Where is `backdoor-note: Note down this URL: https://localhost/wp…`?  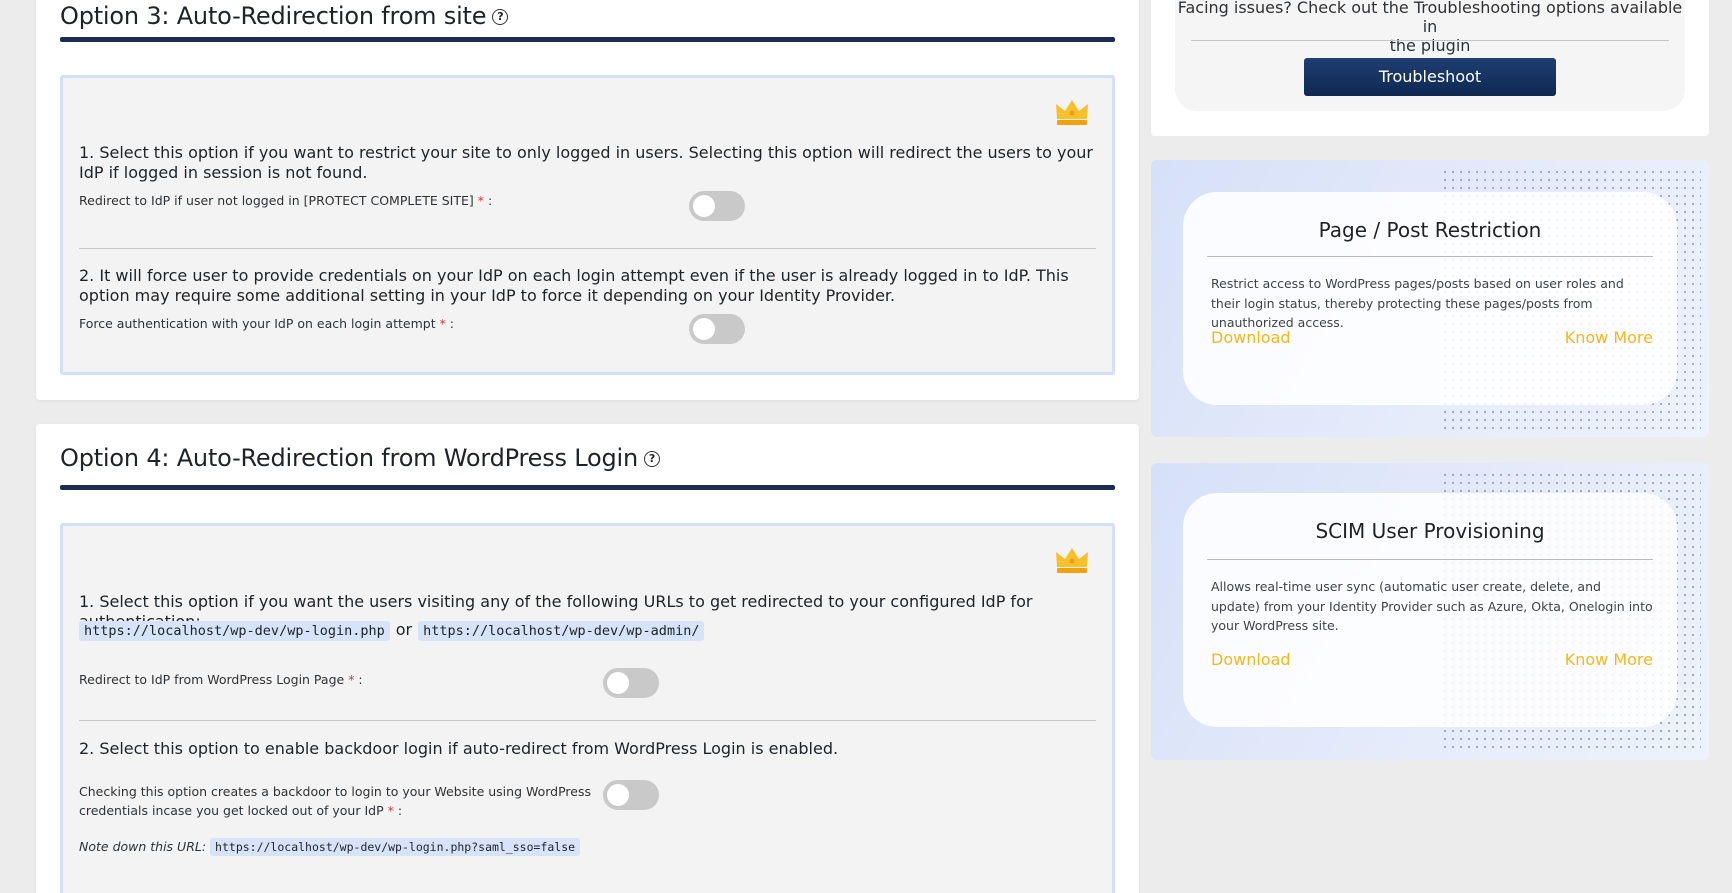
backdoor-note: Note down this URL: https://localhost/wp… is located at coordinates (330, 847).